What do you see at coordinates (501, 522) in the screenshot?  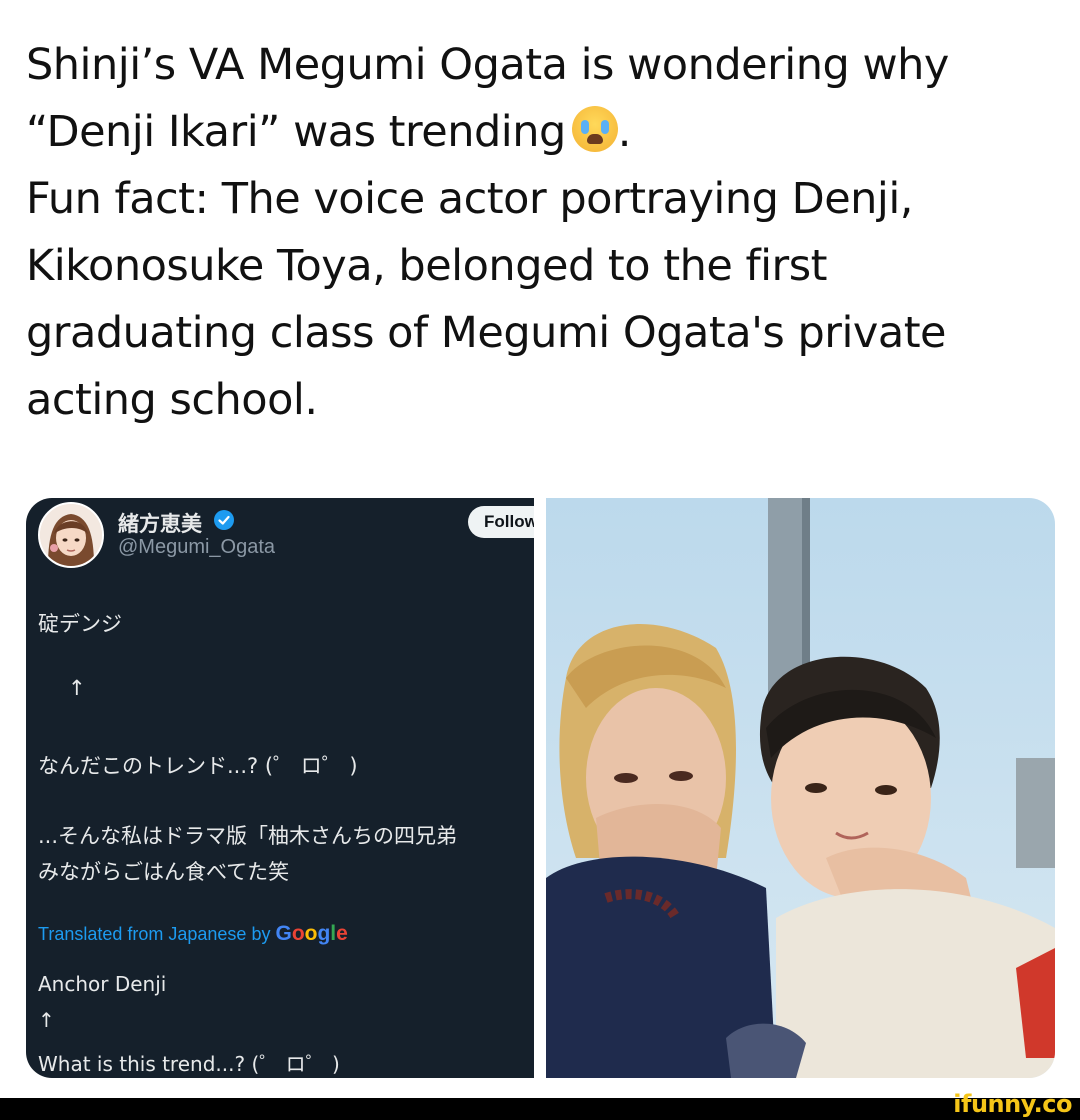 I see `follow-button: Follow` at bounding box center [501, 522].